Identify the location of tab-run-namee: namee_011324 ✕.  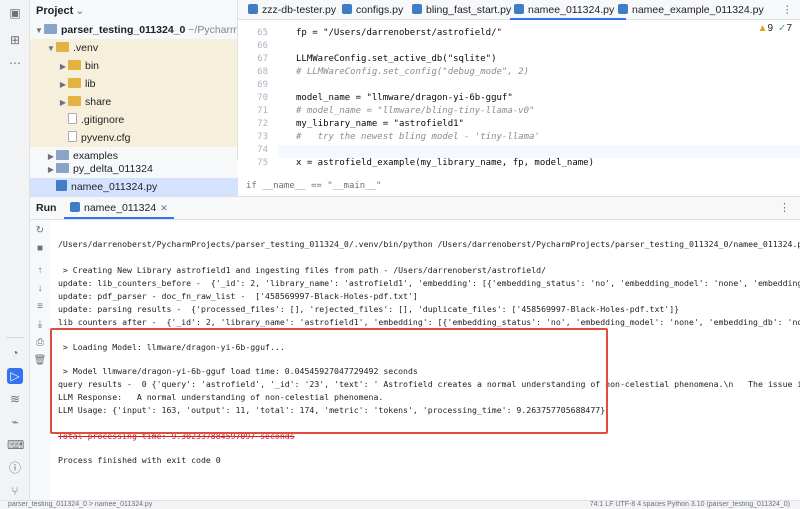
(119, 208).